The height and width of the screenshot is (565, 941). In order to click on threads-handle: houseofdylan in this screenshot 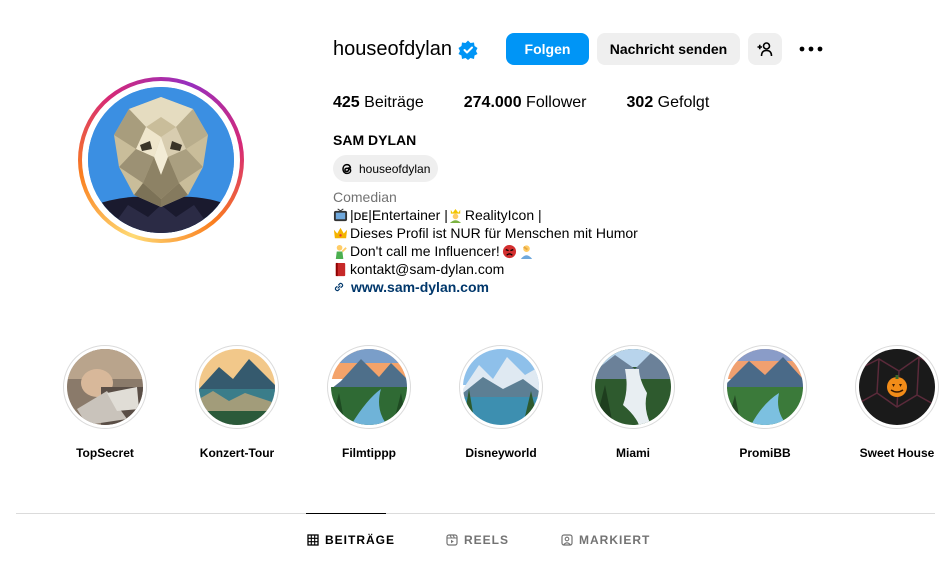, I will do `click(395, 168)`.